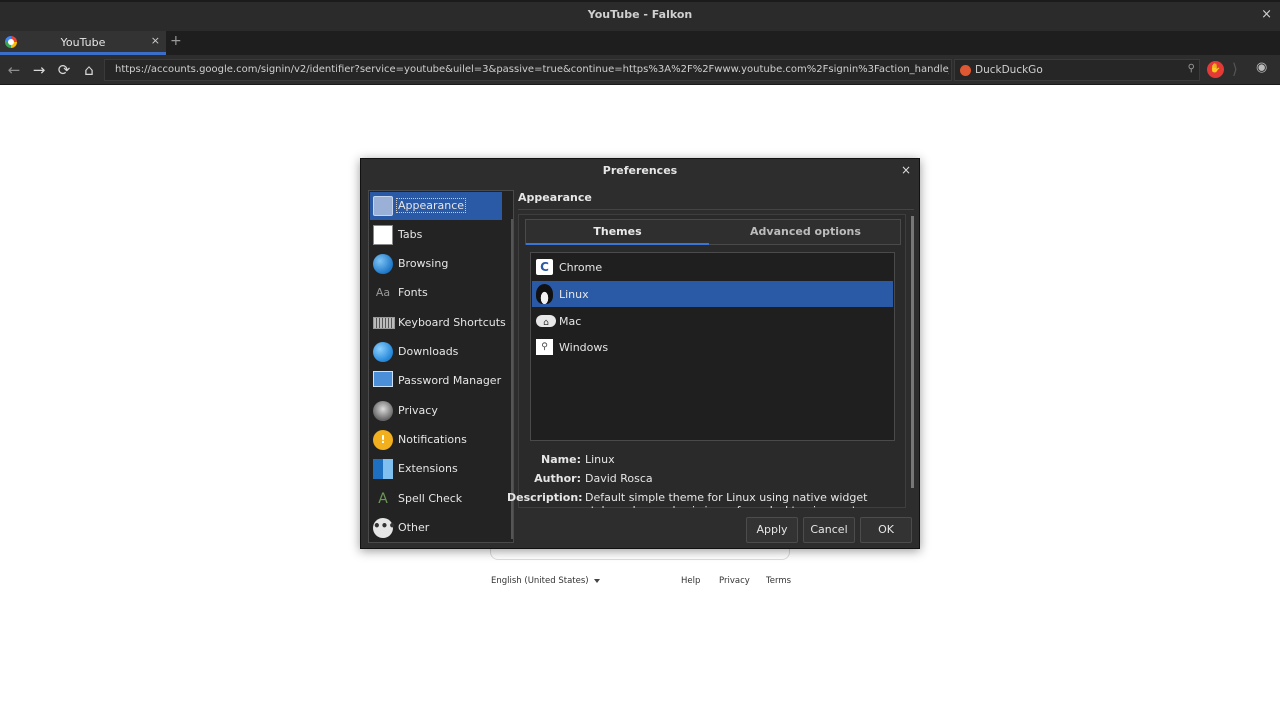 The width and height of the screenshot is (1280, 702). Describe the element at coordinates (414, 527) in the screenshot. I see `category-label: Other` at that location.